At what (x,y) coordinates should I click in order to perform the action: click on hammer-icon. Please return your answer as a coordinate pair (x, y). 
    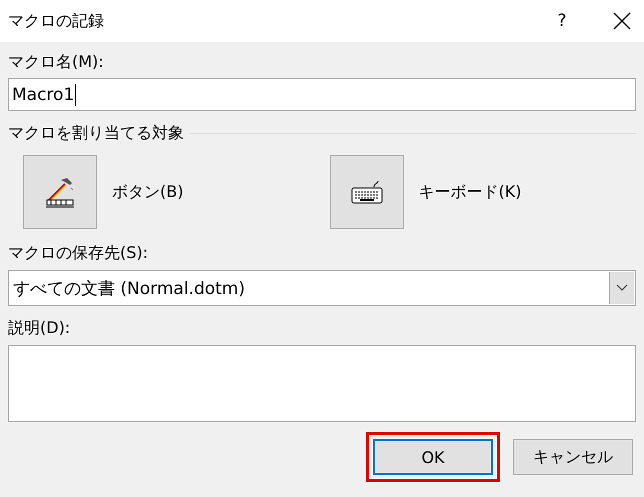
    Looking at the image, I should click on (60, 192).